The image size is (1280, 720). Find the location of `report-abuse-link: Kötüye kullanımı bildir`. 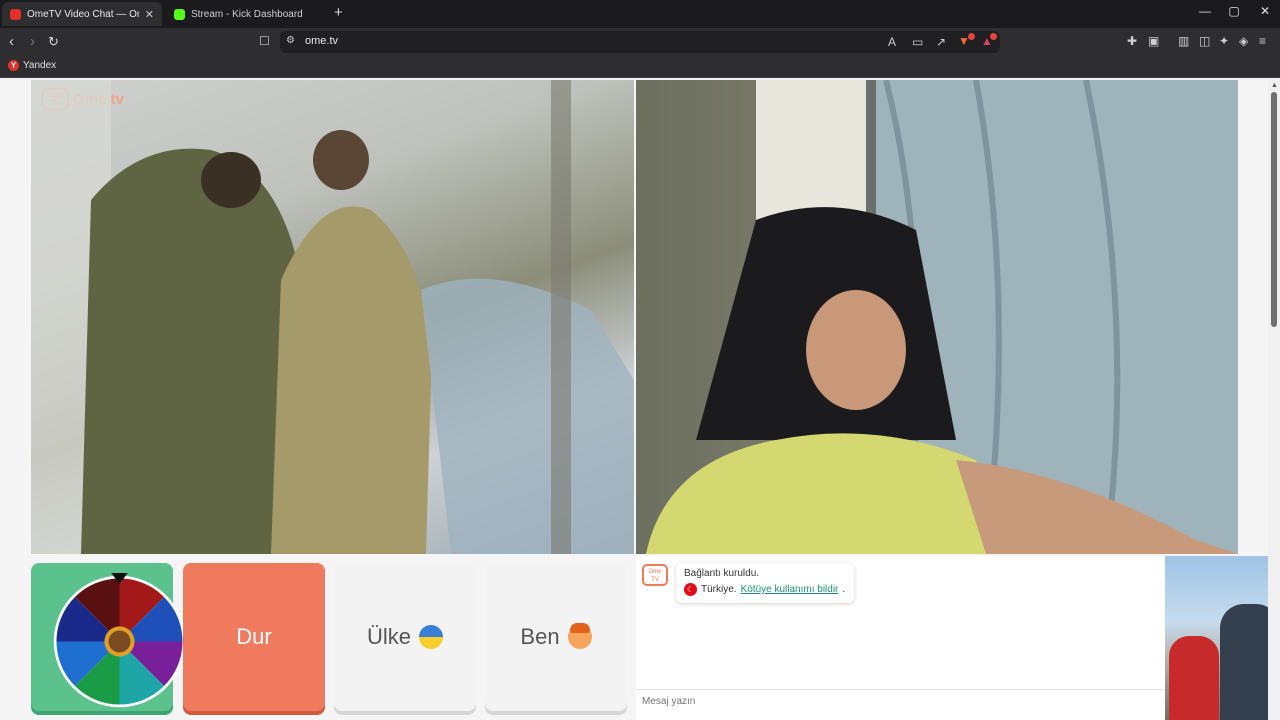

report-abuse-link: Kötüye kullanımı bildir is located at coordinates (790, 589).